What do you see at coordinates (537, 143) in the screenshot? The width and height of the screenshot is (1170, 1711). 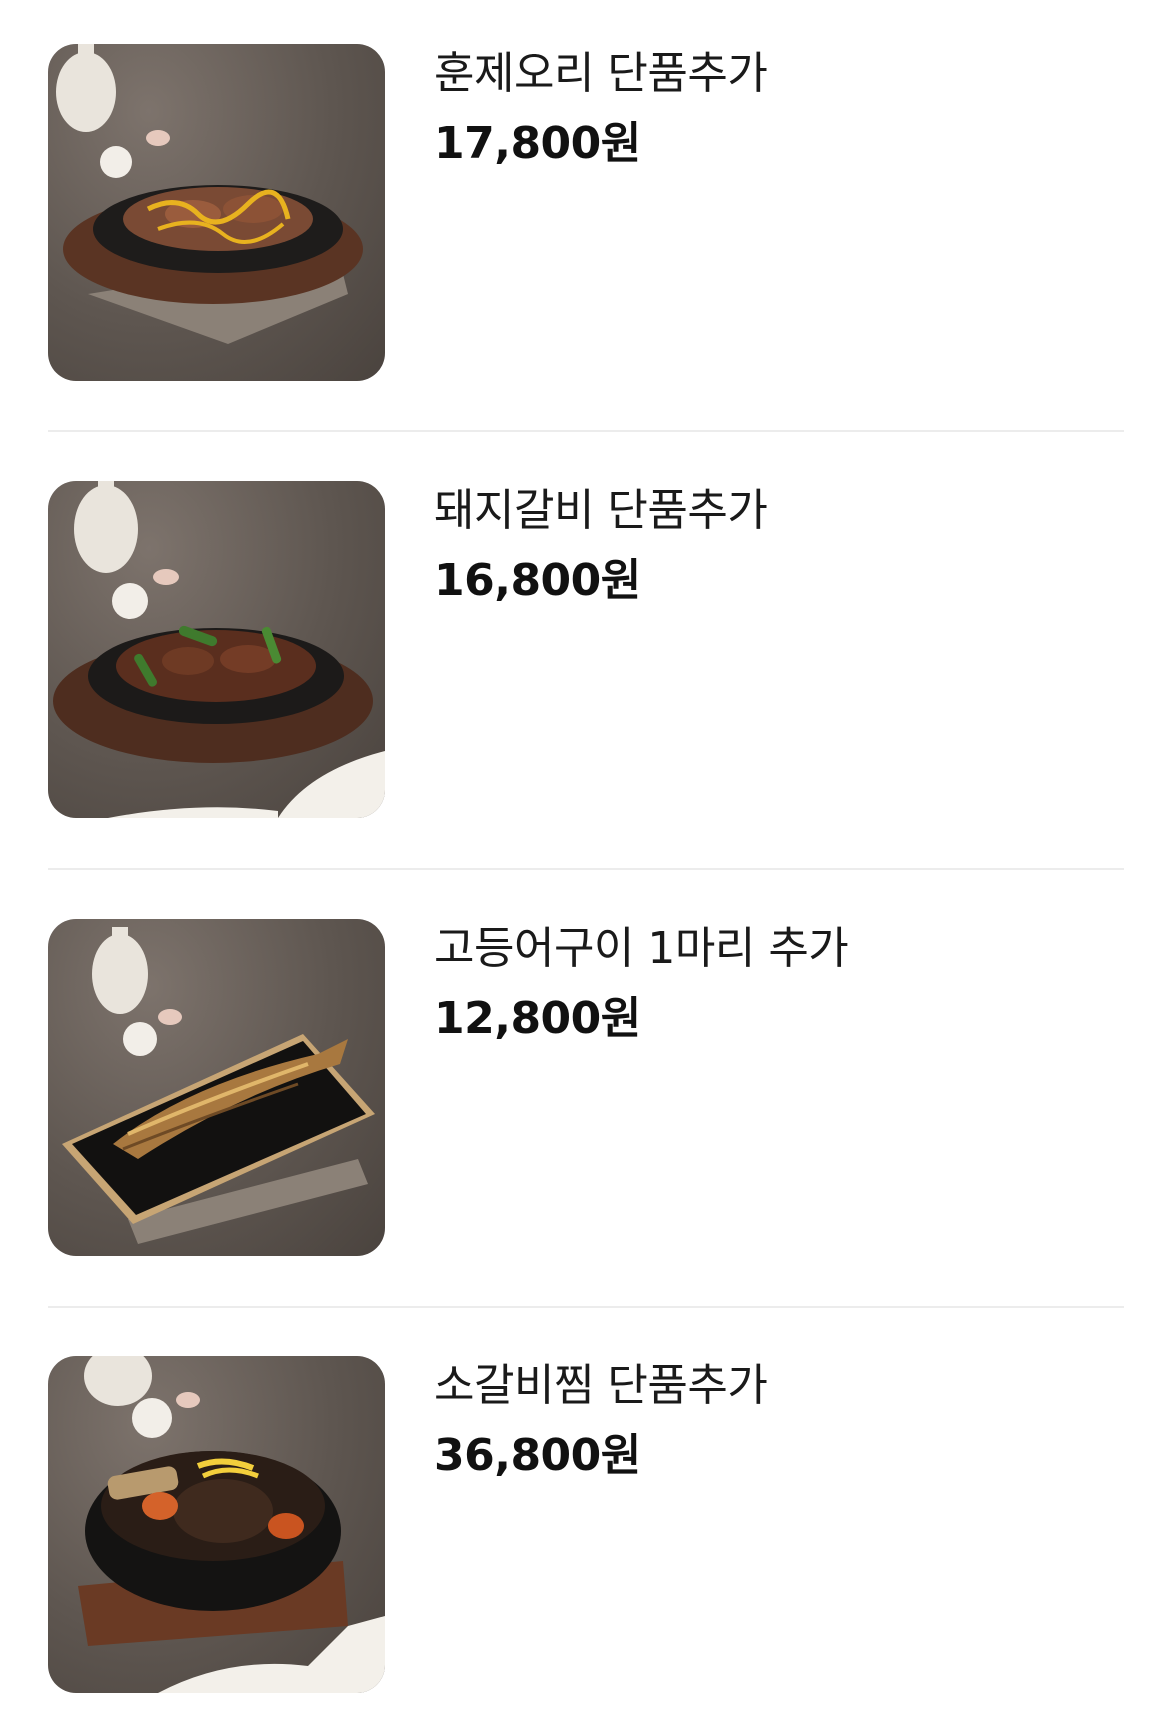 I see `menu-item-price: 17,800원` at bounding box center [537, 143].